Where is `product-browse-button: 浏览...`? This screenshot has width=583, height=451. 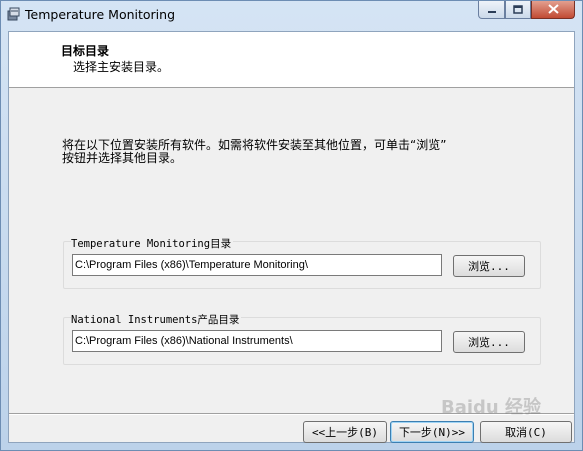 product-browse-button: 浏览... is located at coordinates (489, 266).